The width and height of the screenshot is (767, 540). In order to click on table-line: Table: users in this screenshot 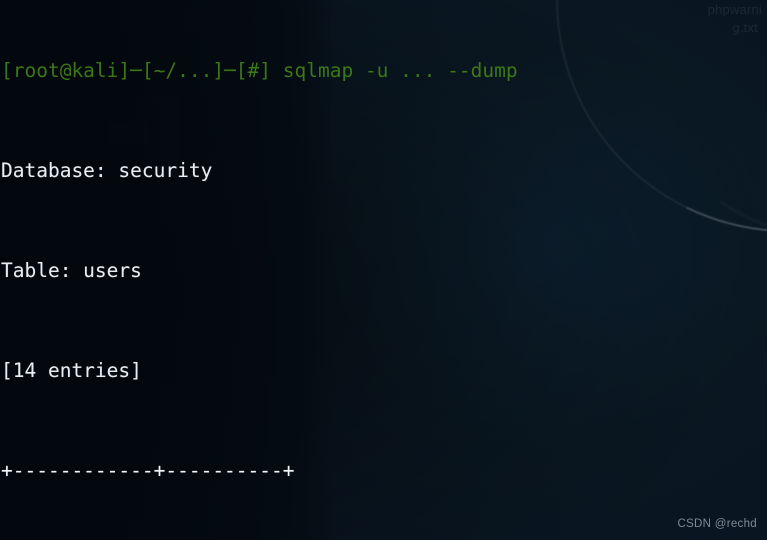, I will do `click(71, 270)`.